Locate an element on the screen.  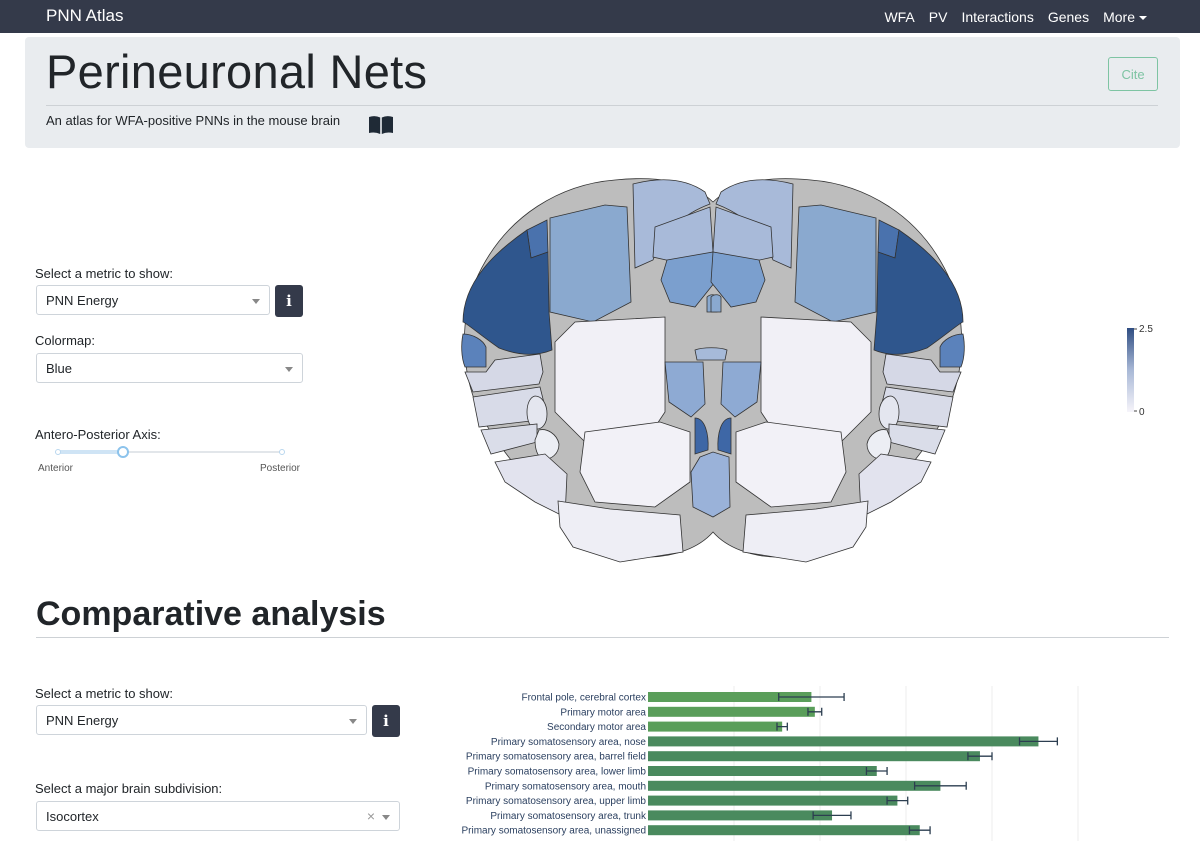
bar-label: Primary somatosensory area, barrel field is located at coordinates (556, 757).